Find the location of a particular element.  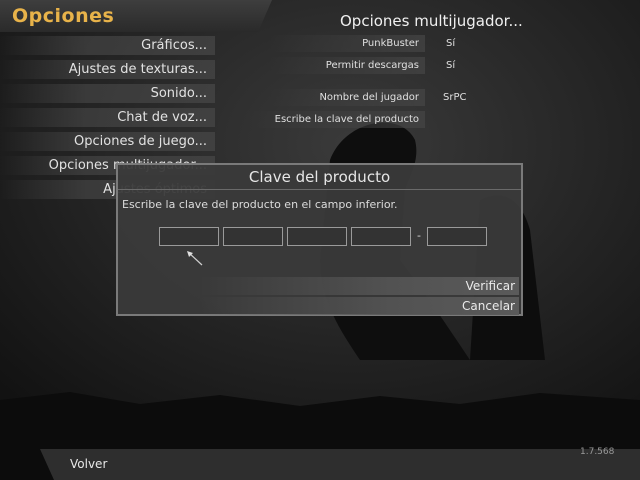

cancel-button: Cancelar is located at coordinates (359, 306).